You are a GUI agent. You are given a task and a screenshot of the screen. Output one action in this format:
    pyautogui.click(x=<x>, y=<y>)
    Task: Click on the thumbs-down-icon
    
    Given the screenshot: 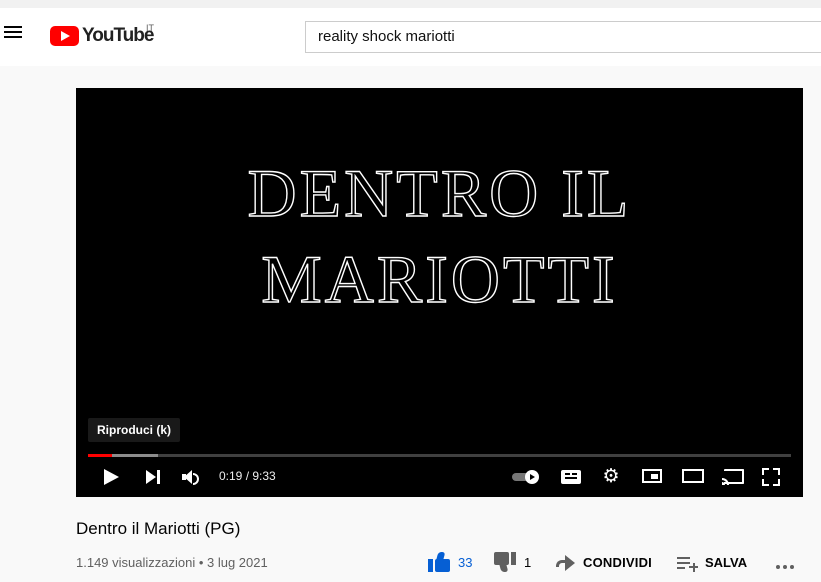 What is the action you would take?
    pyautogui.click(x=505, y=562)
    